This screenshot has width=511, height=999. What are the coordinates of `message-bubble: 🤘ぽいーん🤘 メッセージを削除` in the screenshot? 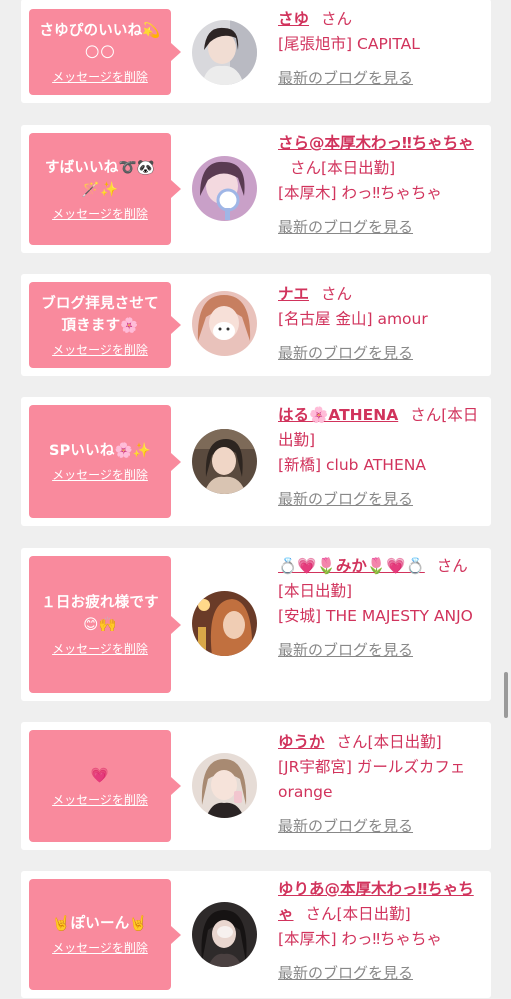 It's located at (105, 934).